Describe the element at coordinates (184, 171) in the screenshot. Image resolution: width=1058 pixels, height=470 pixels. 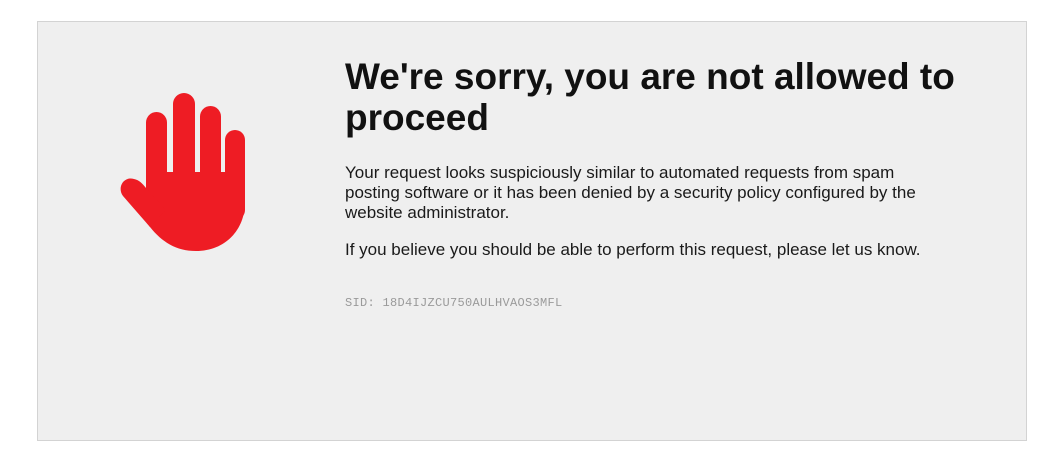
I see `stop-hand-icon` at that location.